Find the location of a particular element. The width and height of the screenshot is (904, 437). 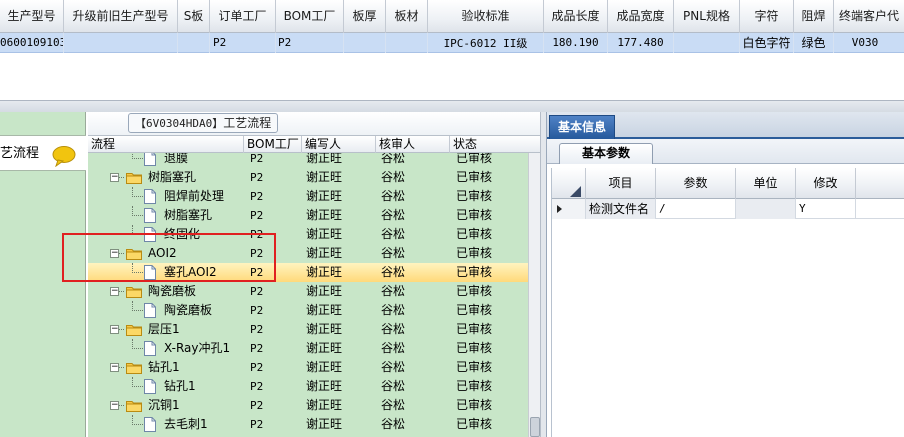

tree-row: − 层压1 P2 谢正旺 谷松 已审核 is located at coordinates (308, 329).